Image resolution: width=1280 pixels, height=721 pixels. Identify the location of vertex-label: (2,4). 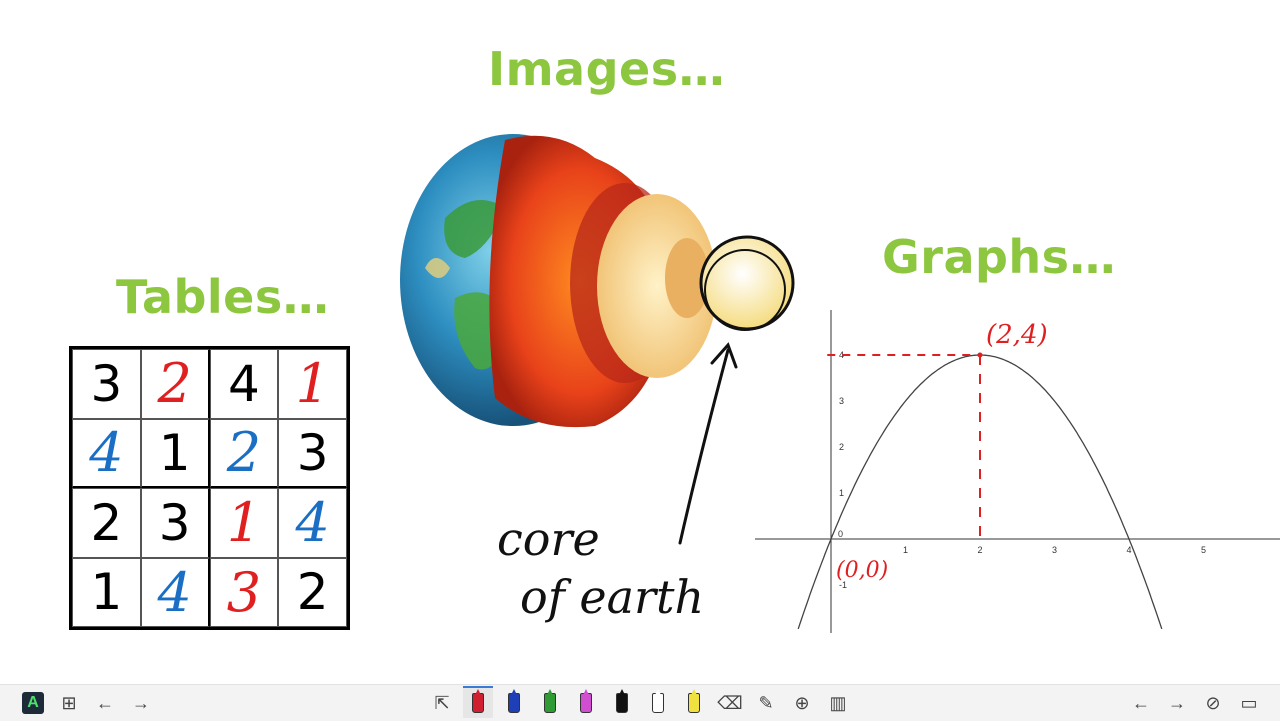
(1017, 335).